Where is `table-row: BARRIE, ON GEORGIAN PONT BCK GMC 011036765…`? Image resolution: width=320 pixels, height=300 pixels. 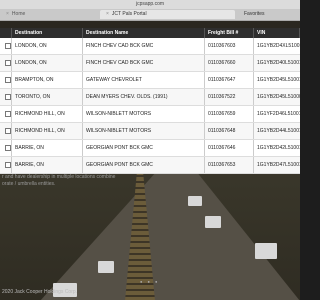 table-row: BARRIE, ON GEORGIAN PONT BCK GMC 011036765… is located at coordinates (150, 165).